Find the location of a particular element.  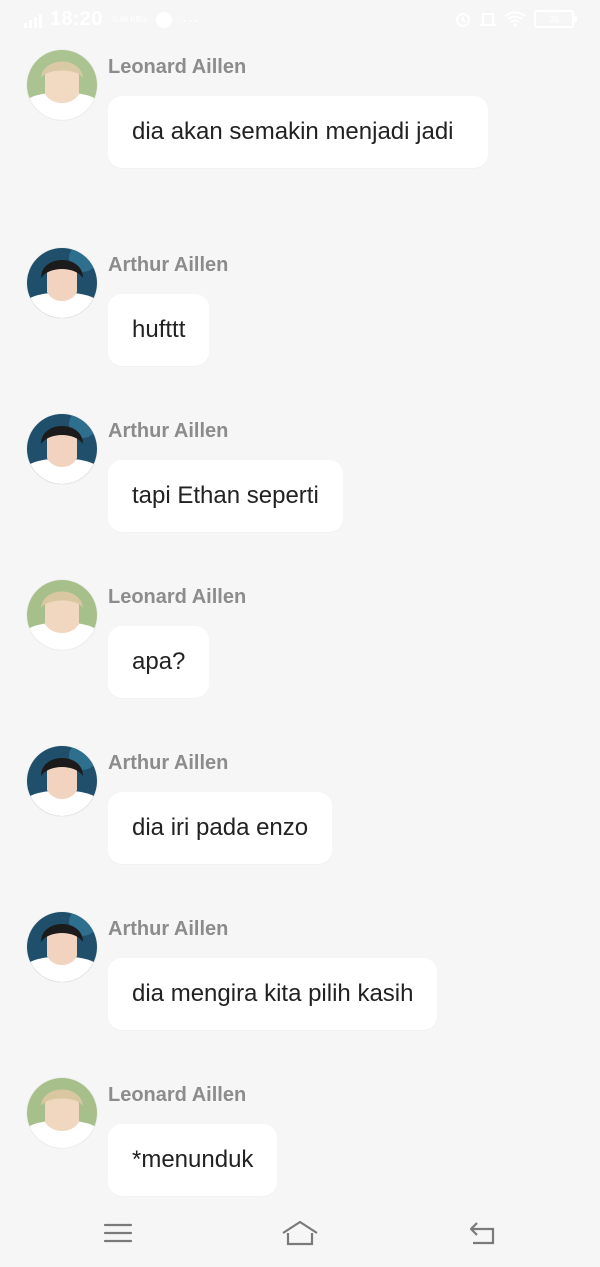

messenger-icon is located at coordinates (164, 19).